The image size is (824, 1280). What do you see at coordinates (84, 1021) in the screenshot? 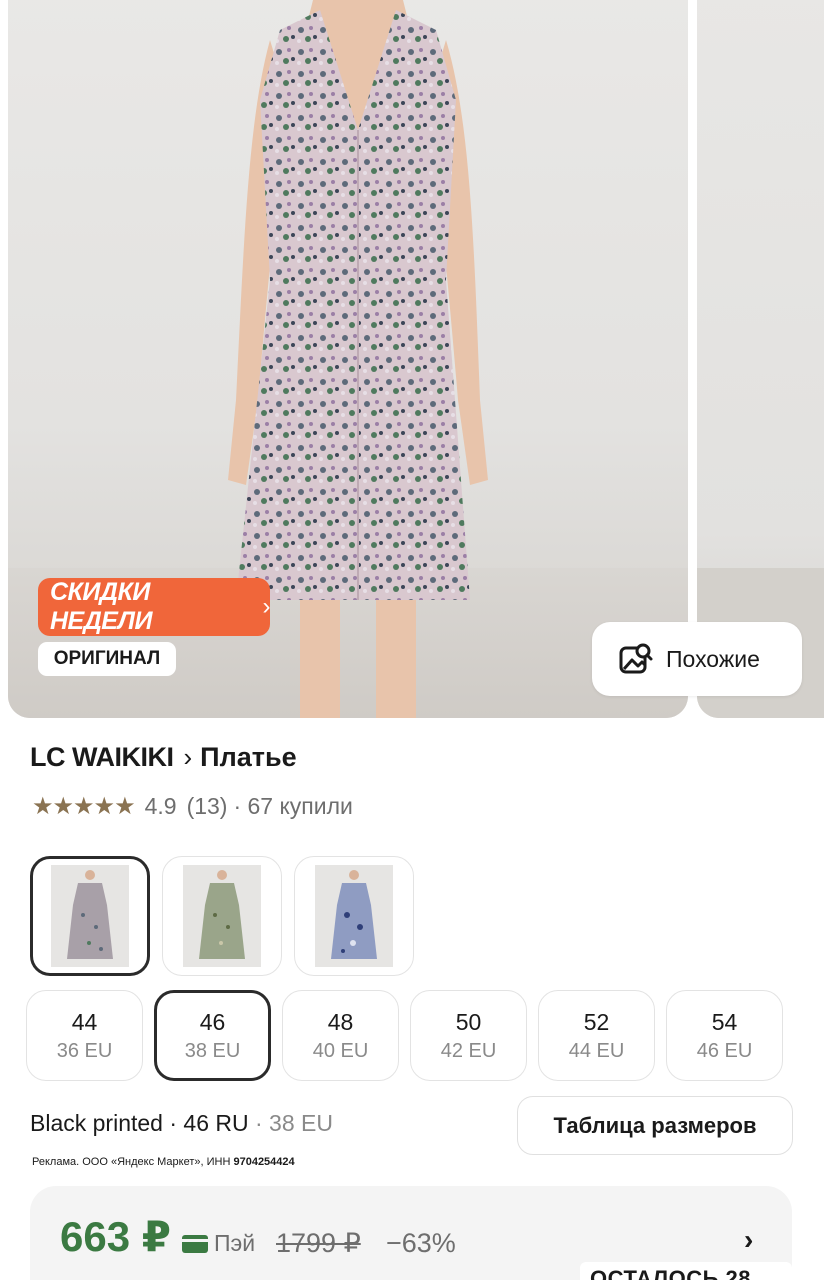
I see `size-ru: 44` at bounding box center [84, 1021].